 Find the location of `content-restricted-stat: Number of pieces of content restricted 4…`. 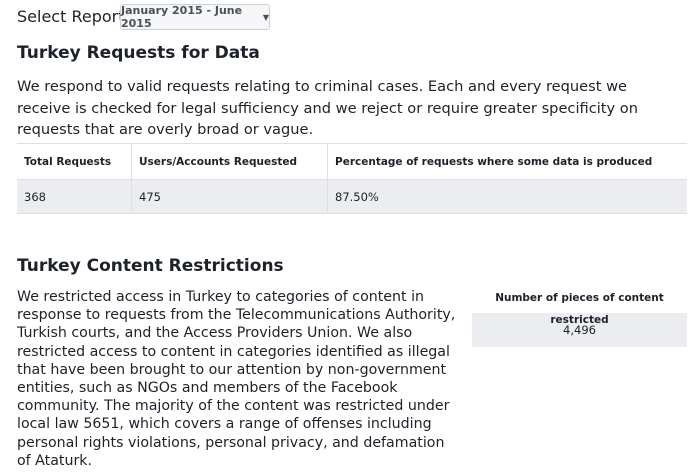

content-restricted-stat: Number of pieces of content restricted 4… is located at coordinates (579, 317).